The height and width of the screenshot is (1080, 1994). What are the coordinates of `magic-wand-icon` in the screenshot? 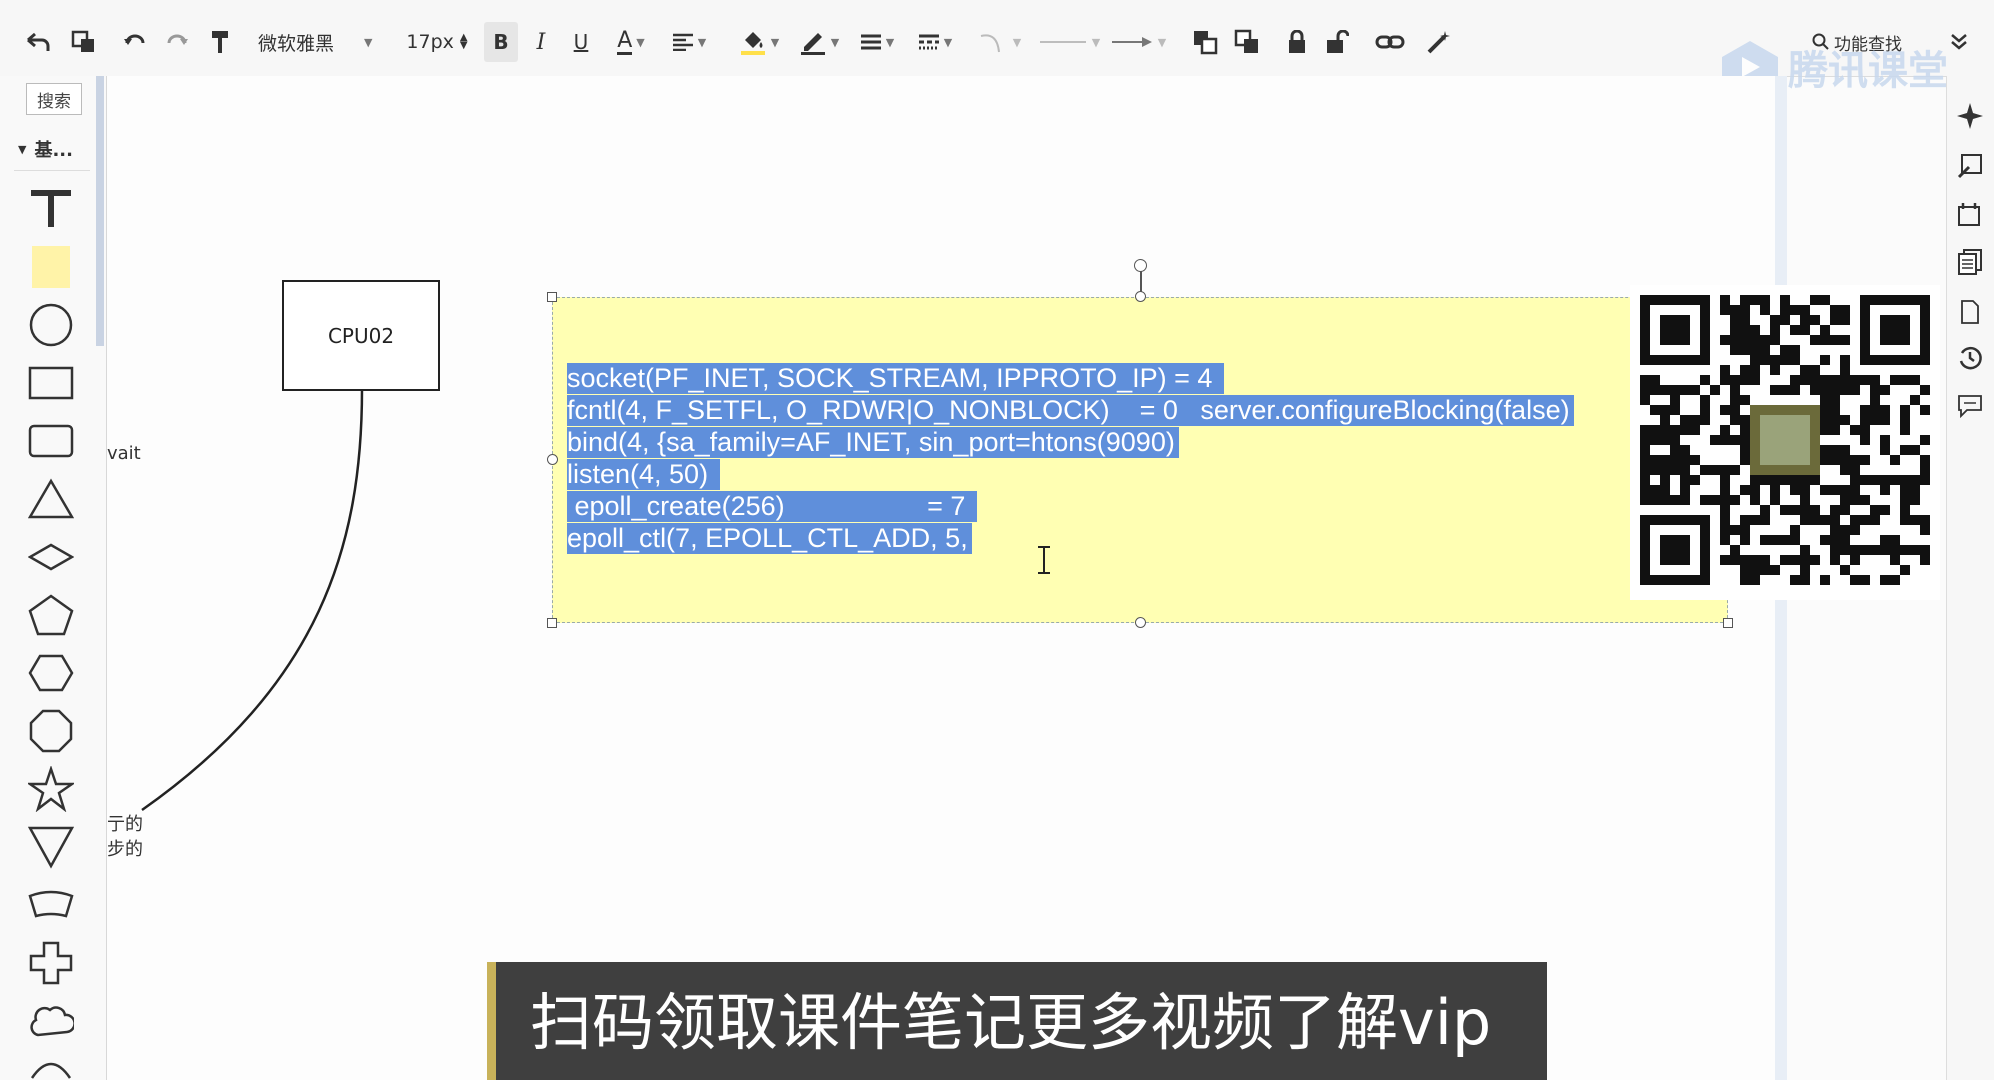 It's located at (1438, 42).